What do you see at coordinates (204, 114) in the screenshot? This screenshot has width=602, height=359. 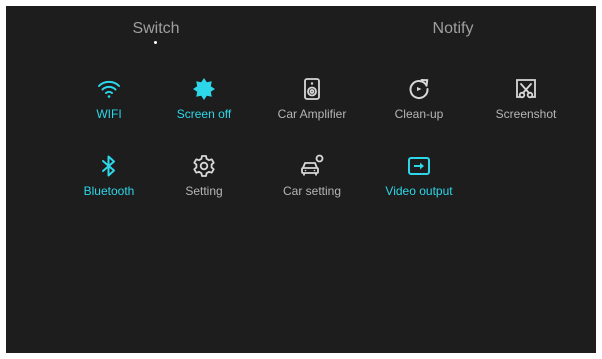 I see `tile-label-screen-off: Screen off` at bounding box center [204, 114].